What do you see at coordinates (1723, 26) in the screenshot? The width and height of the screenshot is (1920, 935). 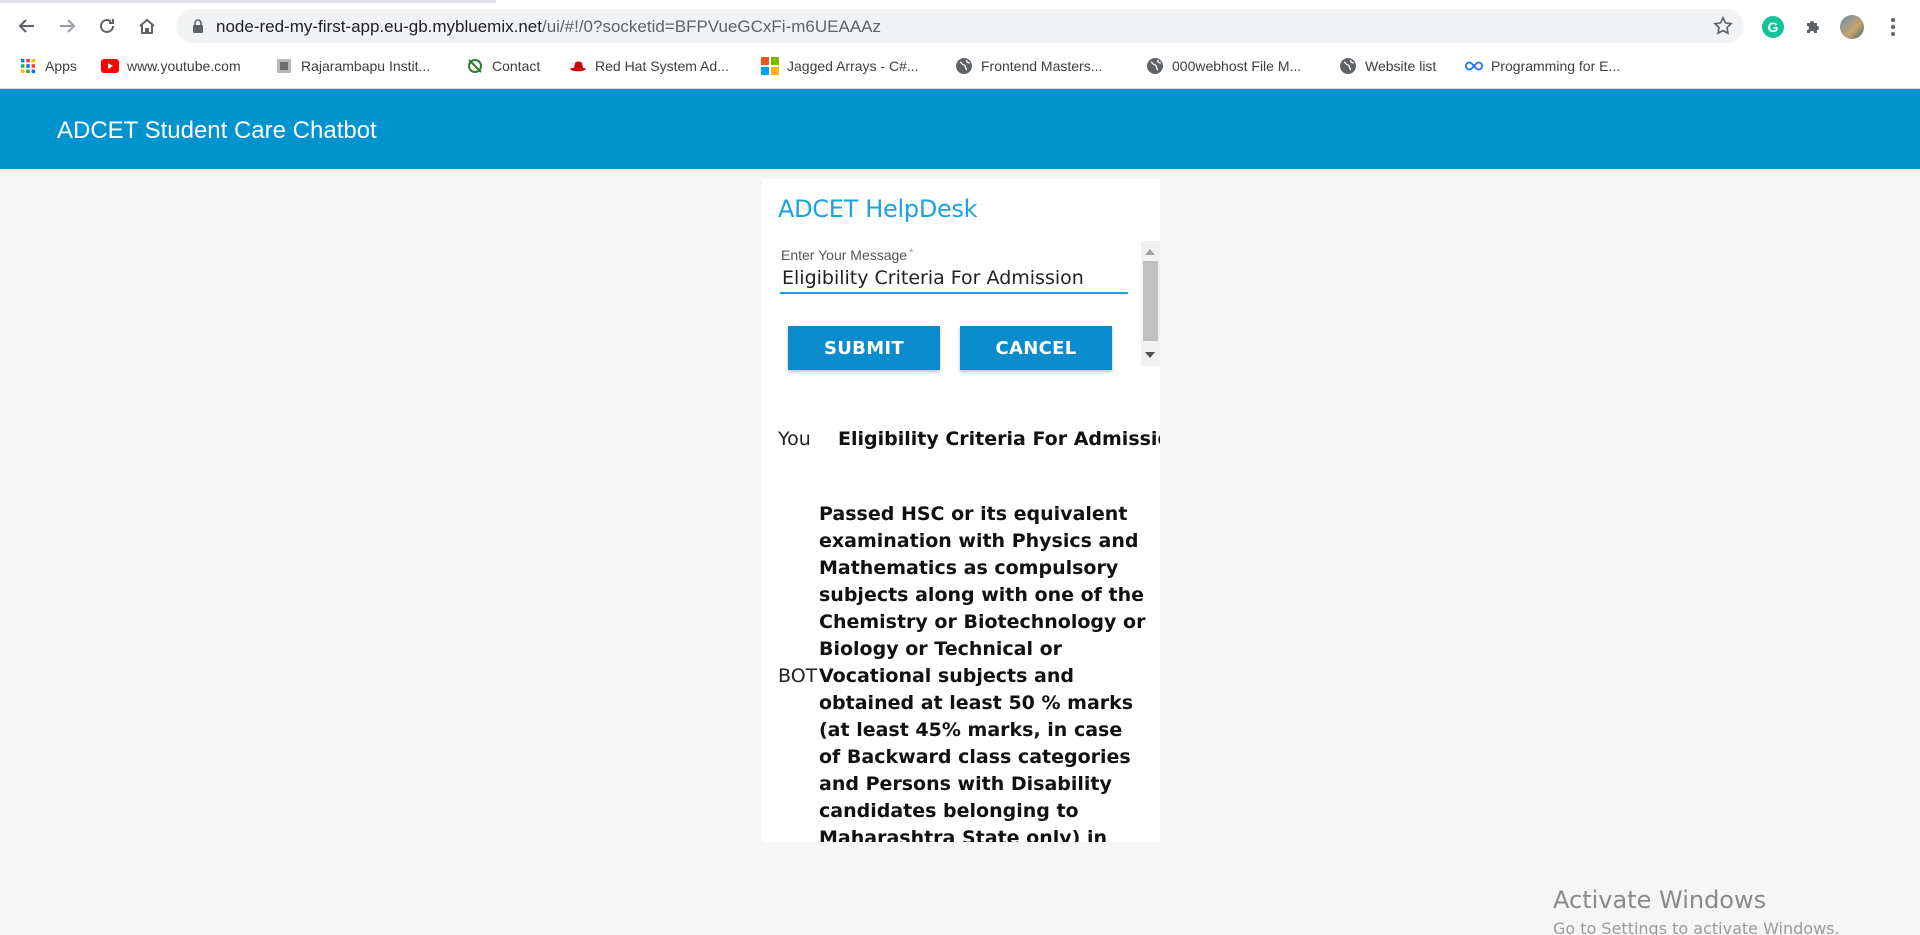 I see `bookmark-star-icon` at bounding box center [1723, 26].